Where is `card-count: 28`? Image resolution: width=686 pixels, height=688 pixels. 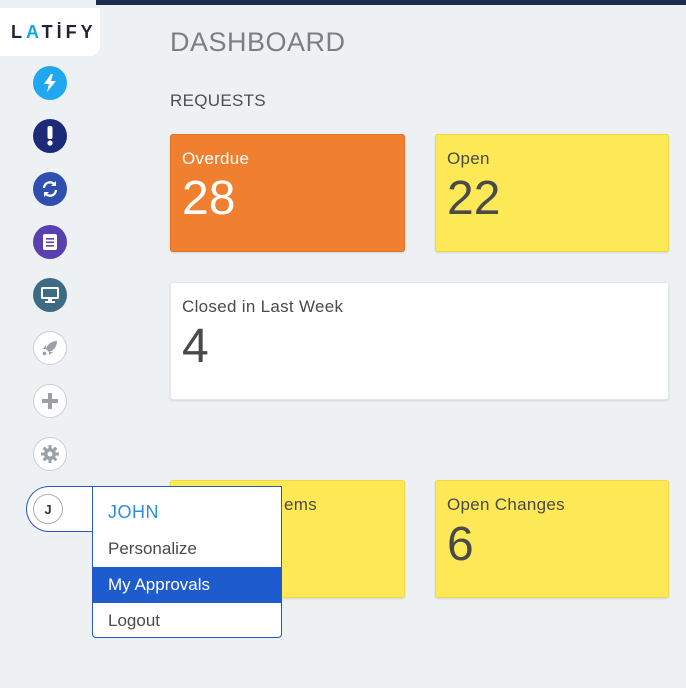 card-count: 28 is located at coordinates (209, 198).